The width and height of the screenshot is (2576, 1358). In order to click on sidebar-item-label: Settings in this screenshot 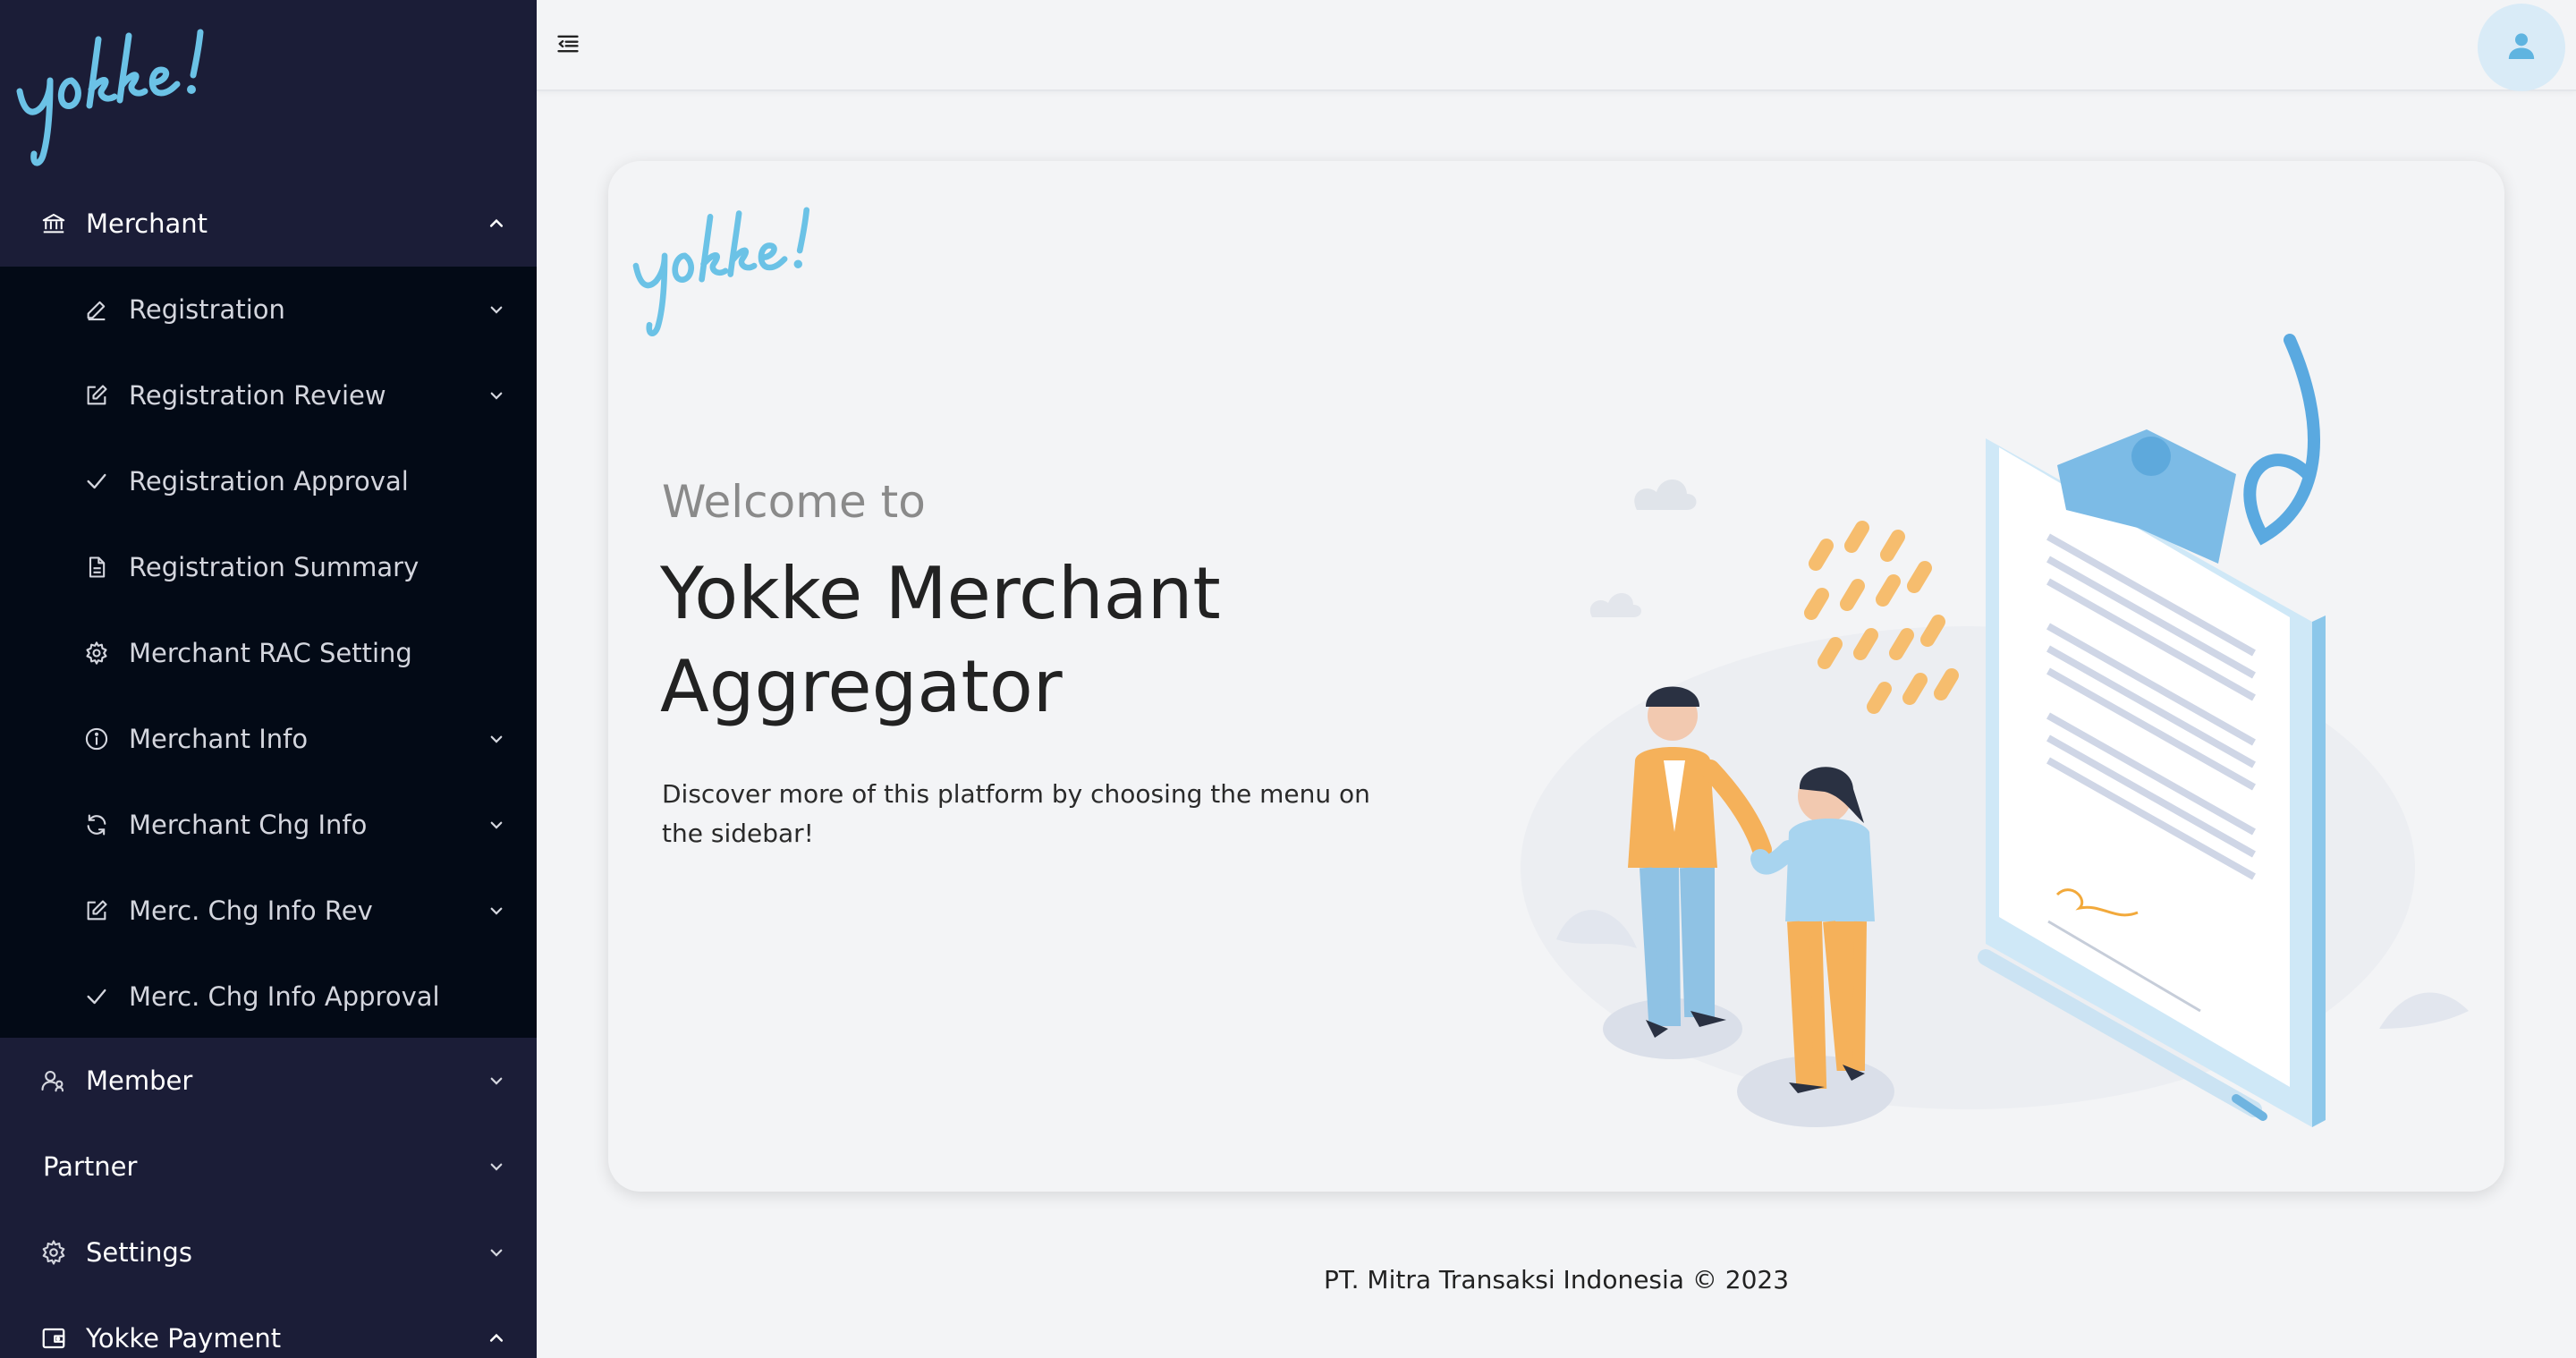, I will do `click(139, 1252)`.